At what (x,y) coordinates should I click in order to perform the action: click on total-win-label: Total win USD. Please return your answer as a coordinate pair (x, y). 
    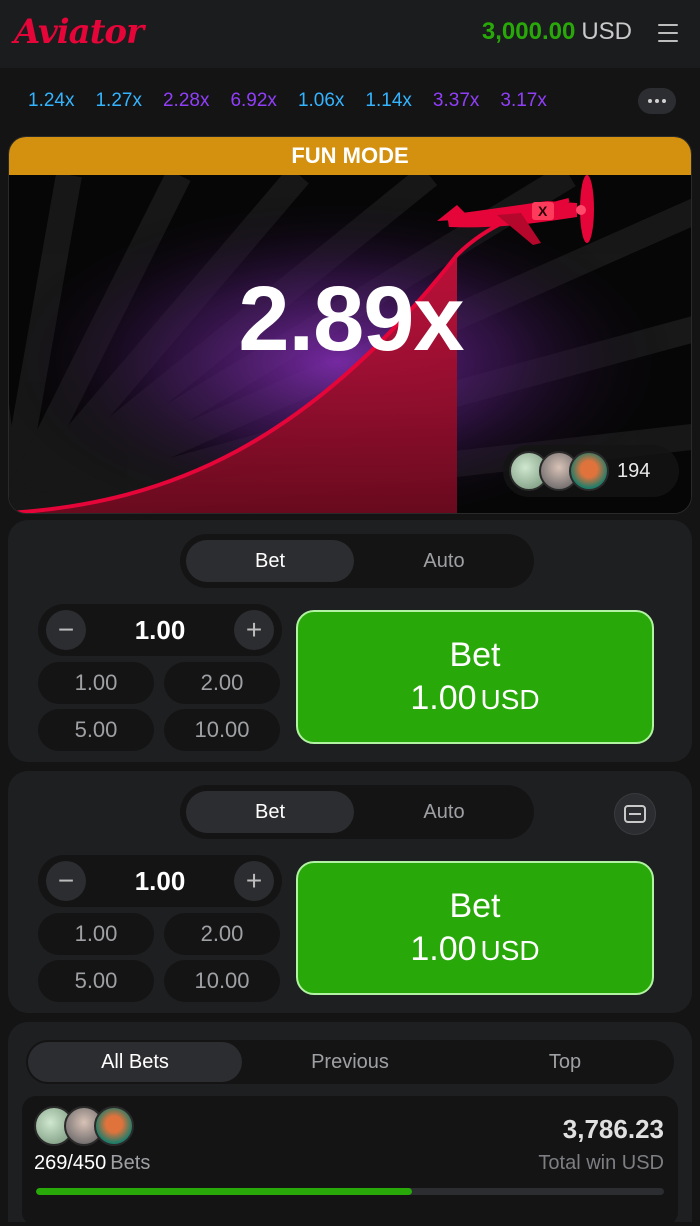
    Looking at the image, I should click on (601, 1163).